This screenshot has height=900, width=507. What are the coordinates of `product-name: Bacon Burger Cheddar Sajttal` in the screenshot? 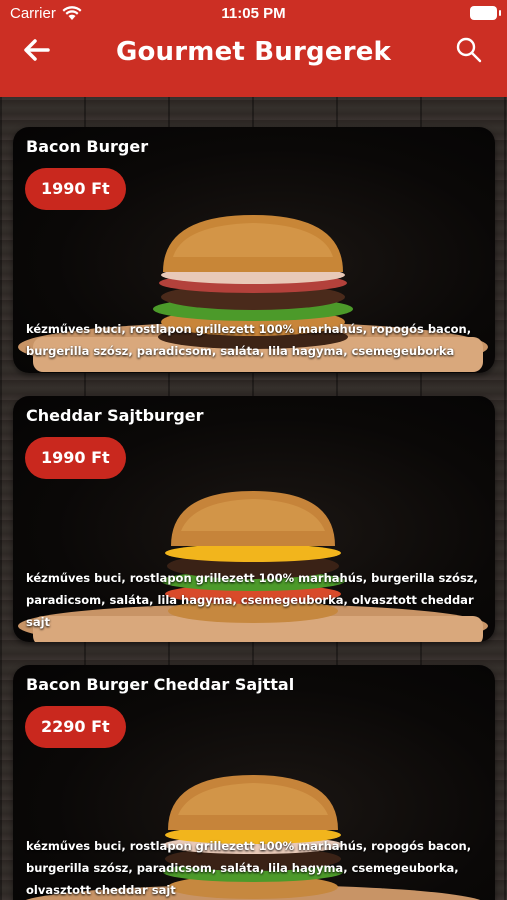 It's located at (160, 684).